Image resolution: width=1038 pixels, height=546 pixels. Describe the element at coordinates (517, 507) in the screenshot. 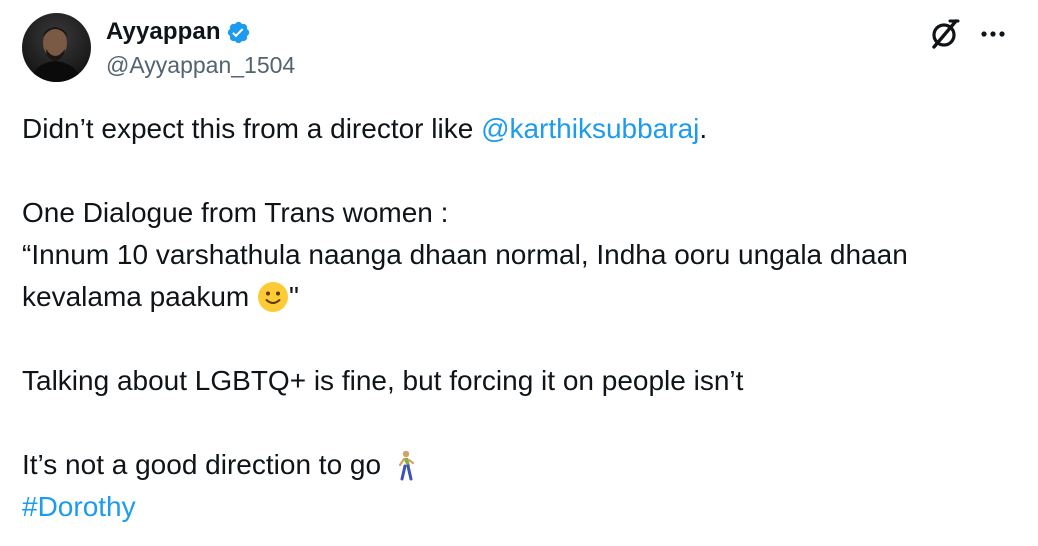

I see `hashtag-line: #Dorothy` at that location.